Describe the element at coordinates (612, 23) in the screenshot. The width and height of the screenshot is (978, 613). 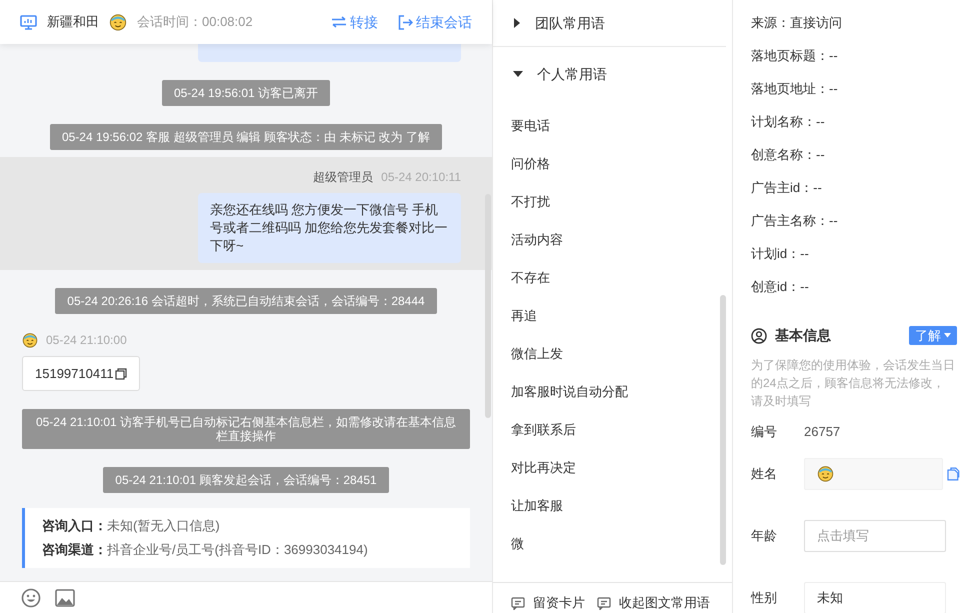
I see `phrase-group: 团队常用语` at that location.